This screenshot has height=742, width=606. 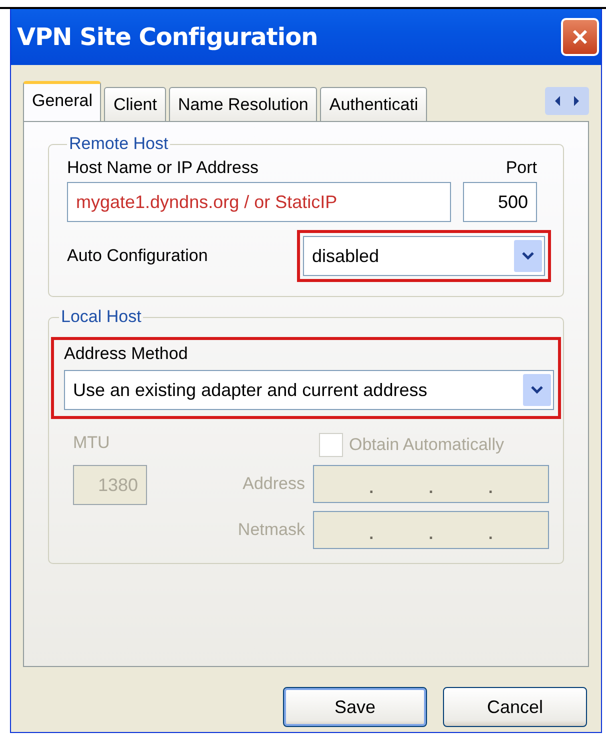 What do you see at coordinates (521, 168) in the screenshot?
I see `field-label: Port` at bounding box center [521, 168].